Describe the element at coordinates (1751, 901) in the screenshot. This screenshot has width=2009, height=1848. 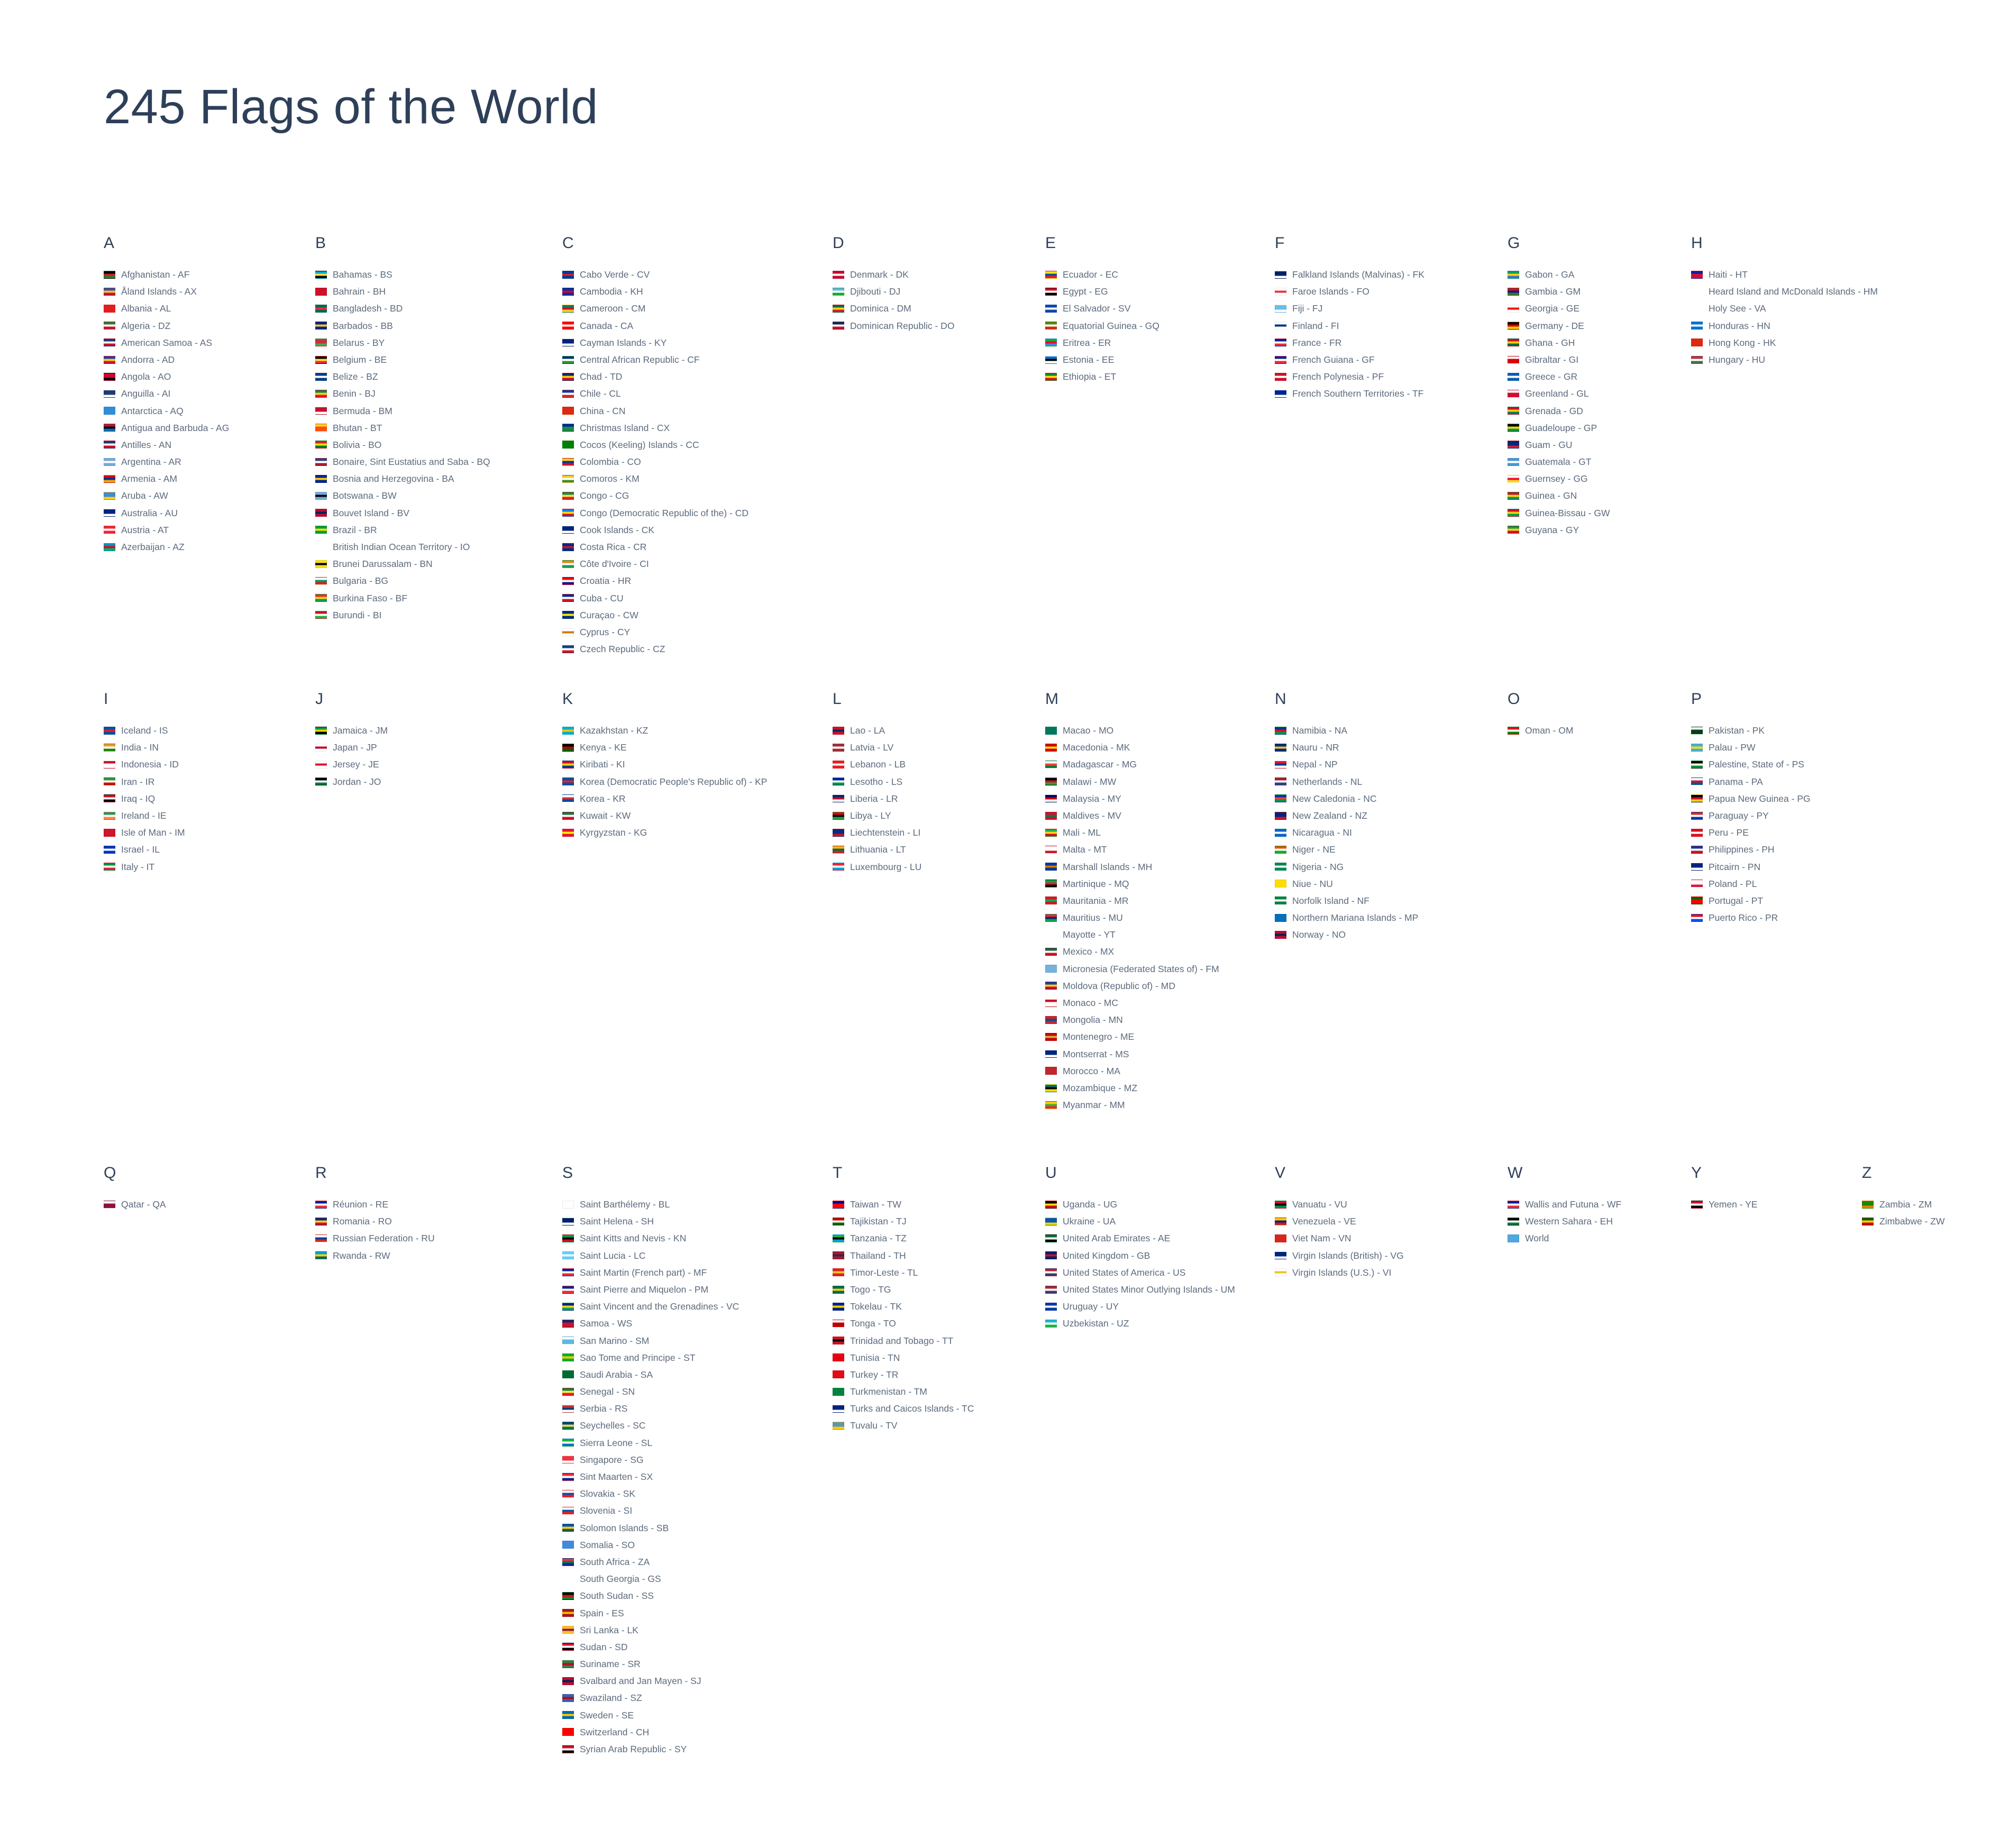
I see `country-item: Portugal - PT` at that location.